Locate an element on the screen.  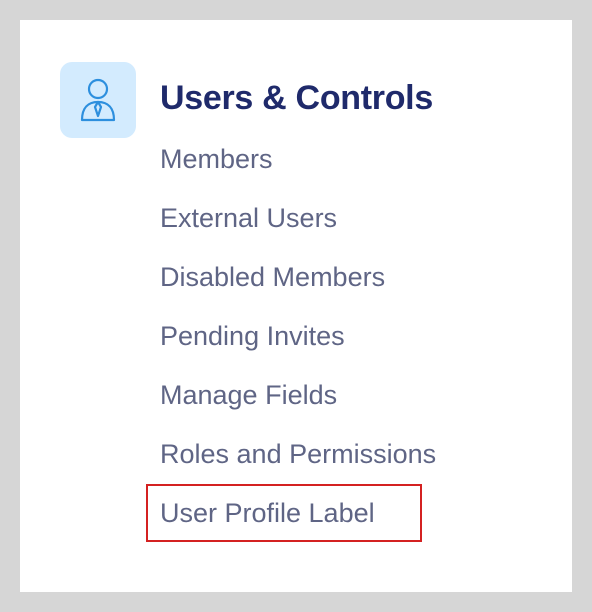
menu-item-disabled-members: Disabled Members is located at coordinates (298, 284).